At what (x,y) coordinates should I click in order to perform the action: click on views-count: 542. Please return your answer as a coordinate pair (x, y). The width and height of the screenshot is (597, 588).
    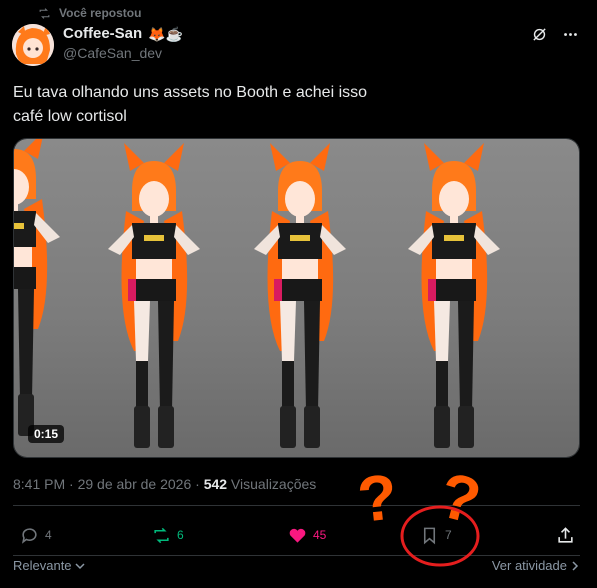
    Looking at the image, I should click on (215, 484).